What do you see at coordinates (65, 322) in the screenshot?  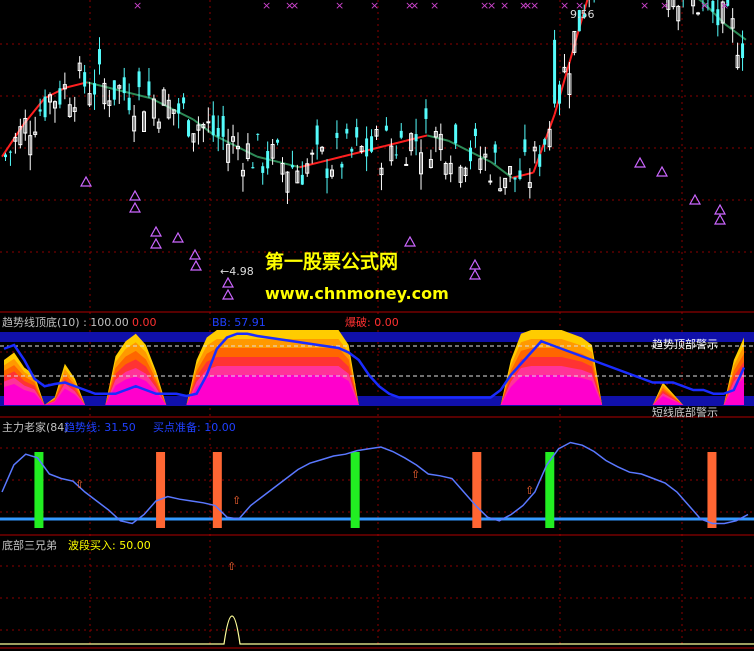 I see `indicator-label: 趋势线顶底(10) : 100.00` at bounding box center [65, 322].